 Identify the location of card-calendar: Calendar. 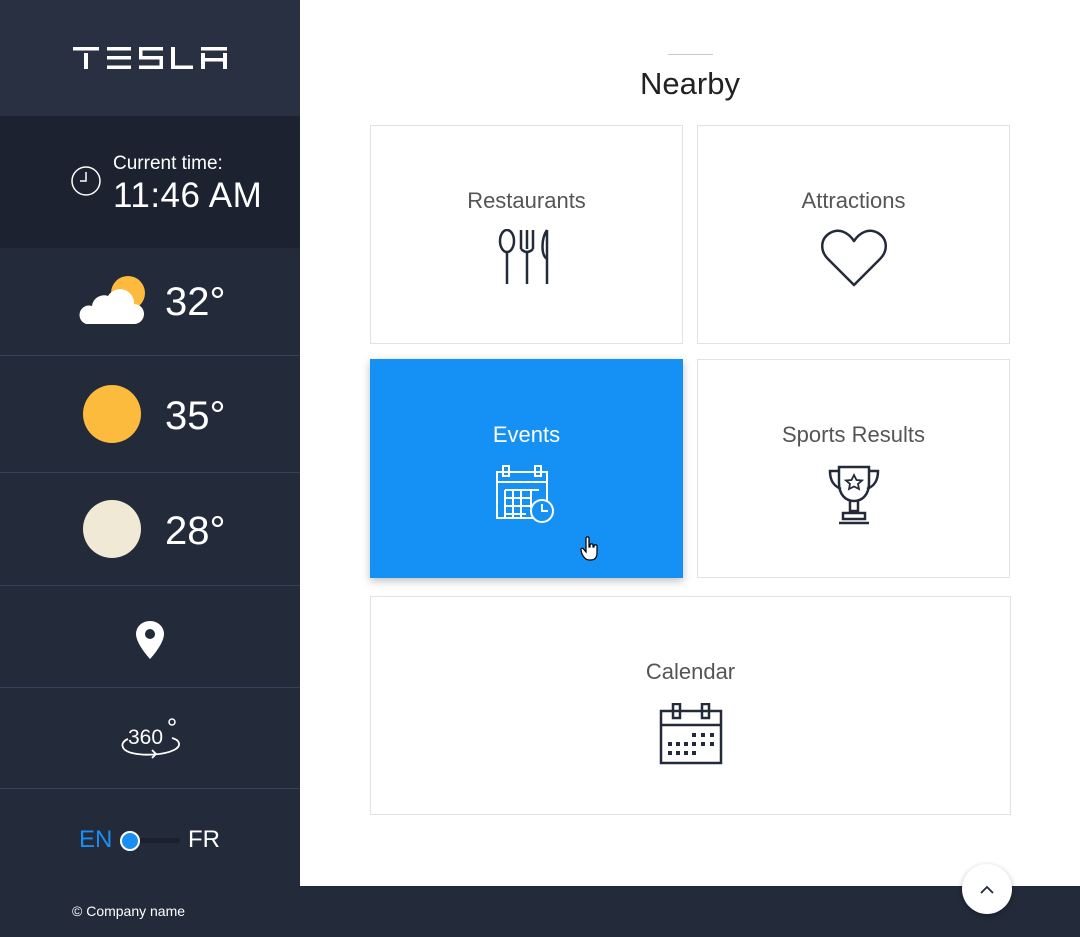
(690, 705).